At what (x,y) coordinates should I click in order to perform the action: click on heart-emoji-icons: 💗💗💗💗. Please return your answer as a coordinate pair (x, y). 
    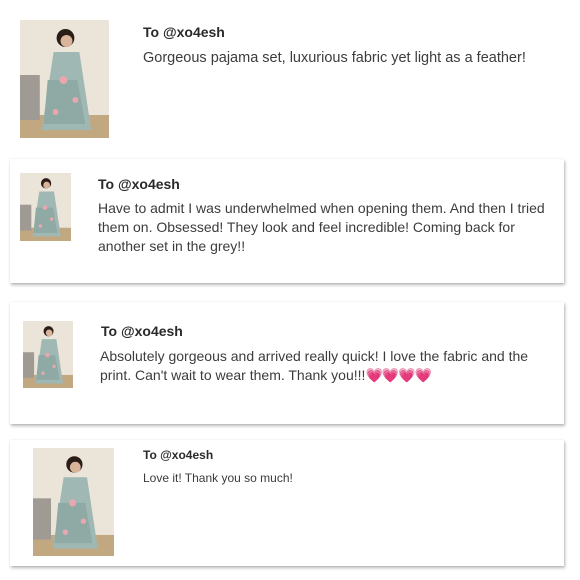
    Looking at the image, I should click on (398, 375).